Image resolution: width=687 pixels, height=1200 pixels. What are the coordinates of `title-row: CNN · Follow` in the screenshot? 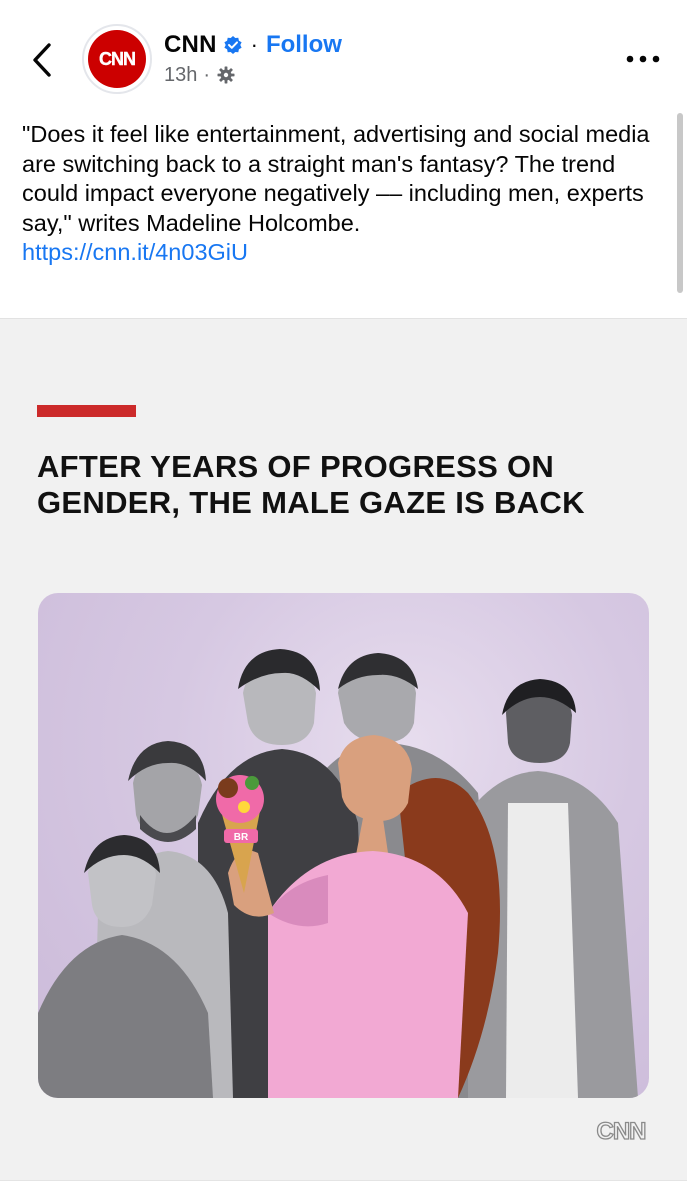 It's located at (253, 45).